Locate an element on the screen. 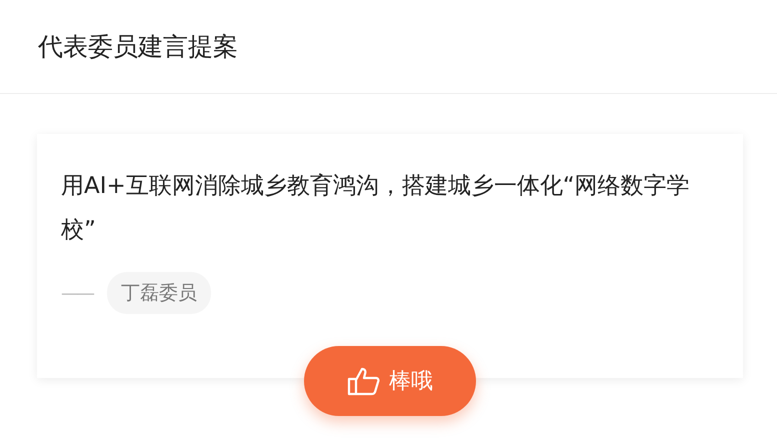 Image resolution: width=777 pixels, height=438 pixels. like-button: 棒哦 is located at coordinates (390, 381).